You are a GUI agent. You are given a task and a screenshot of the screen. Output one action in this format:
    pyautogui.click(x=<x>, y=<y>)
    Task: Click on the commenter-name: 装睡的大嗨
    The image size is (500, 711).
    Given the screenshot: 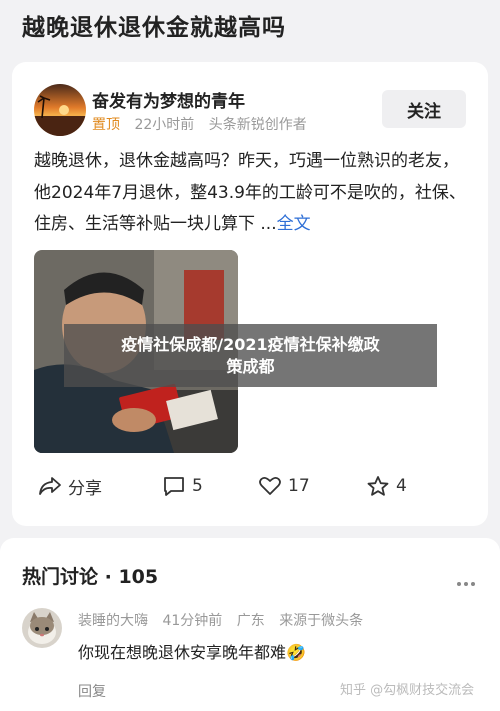 What is the action you would take?
    pyautogui.click(x=113, y=621)
    